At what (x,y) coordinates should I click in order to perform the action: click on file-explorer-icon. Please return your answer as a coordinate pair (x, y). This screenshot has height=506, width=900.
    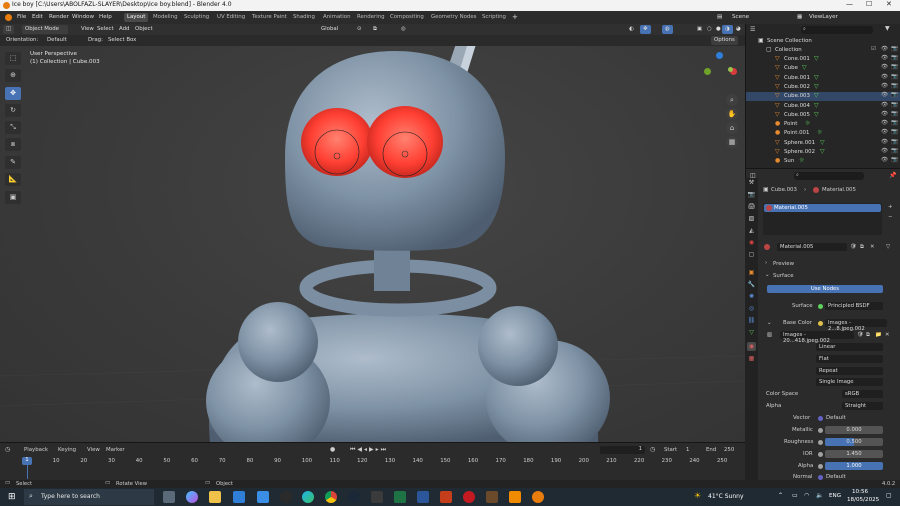
    Looking at the image, I should click on (215, 497).